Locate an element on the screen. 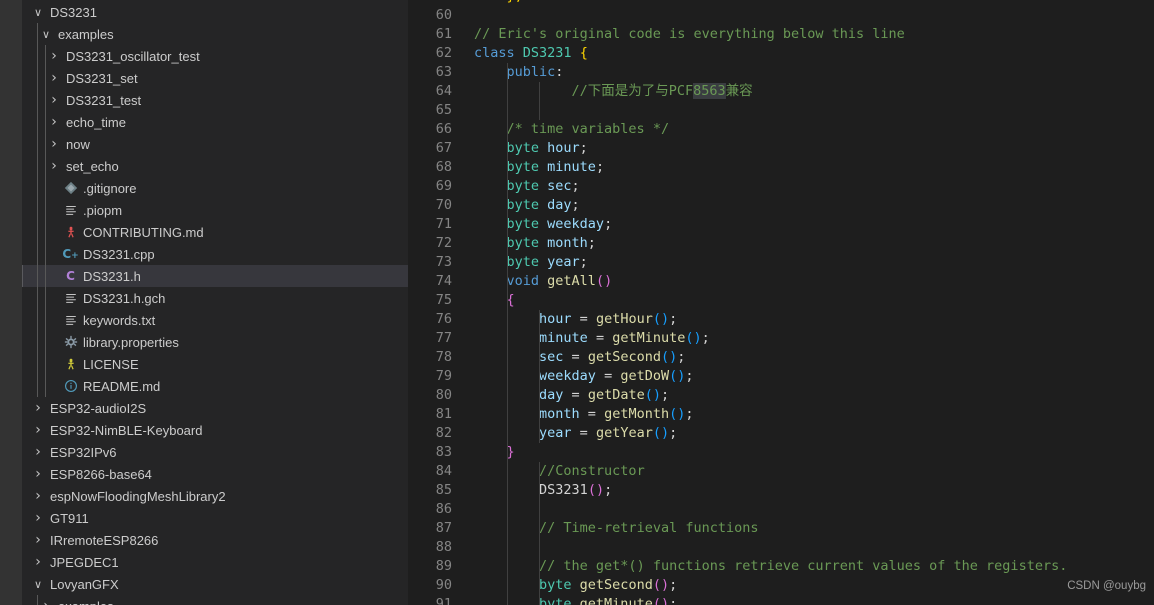 The width and height of the screenshot is (1154, 605). code-text: class DS3231 { is located at coordinates (803, 53).